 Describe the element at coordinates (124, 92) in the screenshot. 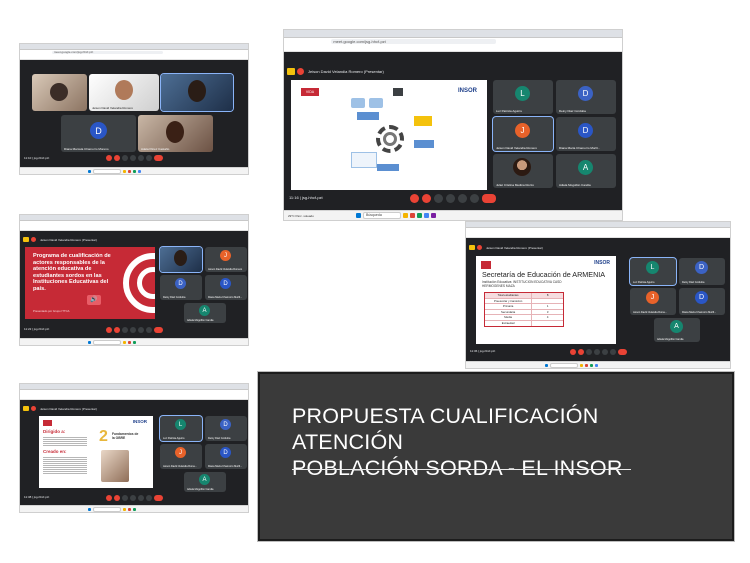

I see `participant-video-2: Jeison David Velandia Romero` at that location.